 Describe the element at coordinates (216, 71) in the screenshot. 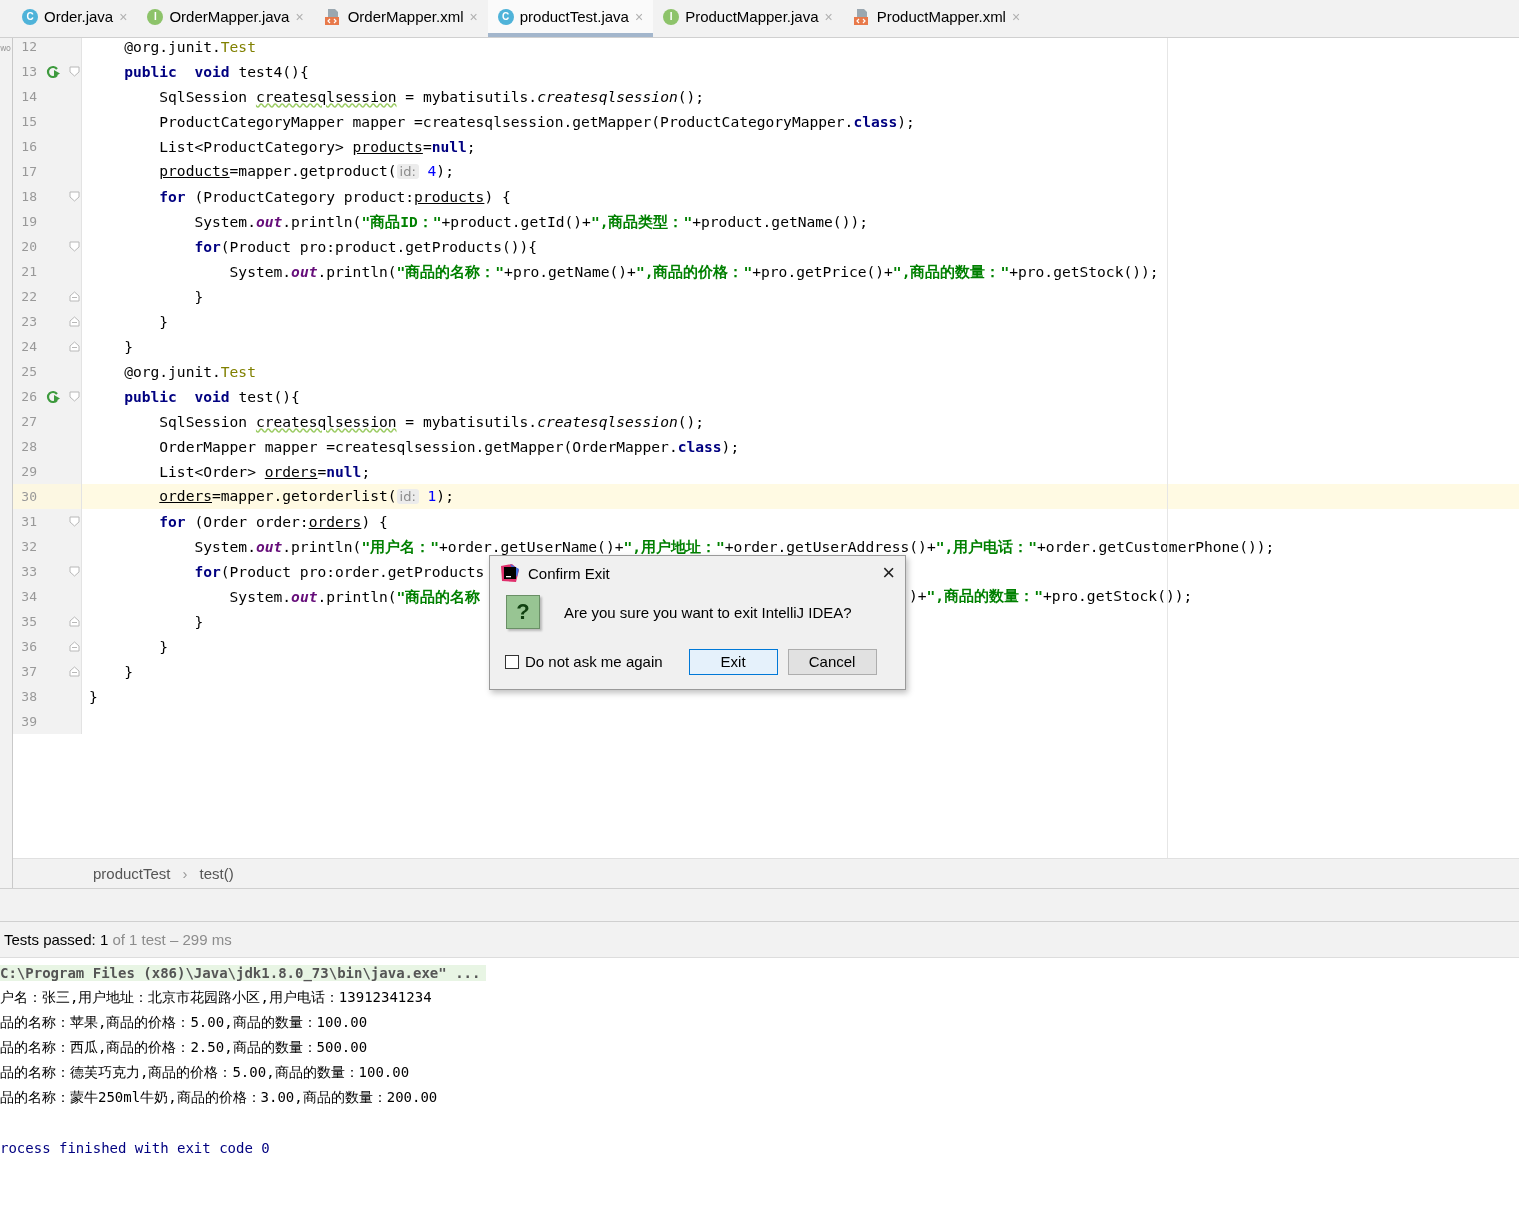

I see `code-line: public void test4(){` at that location.